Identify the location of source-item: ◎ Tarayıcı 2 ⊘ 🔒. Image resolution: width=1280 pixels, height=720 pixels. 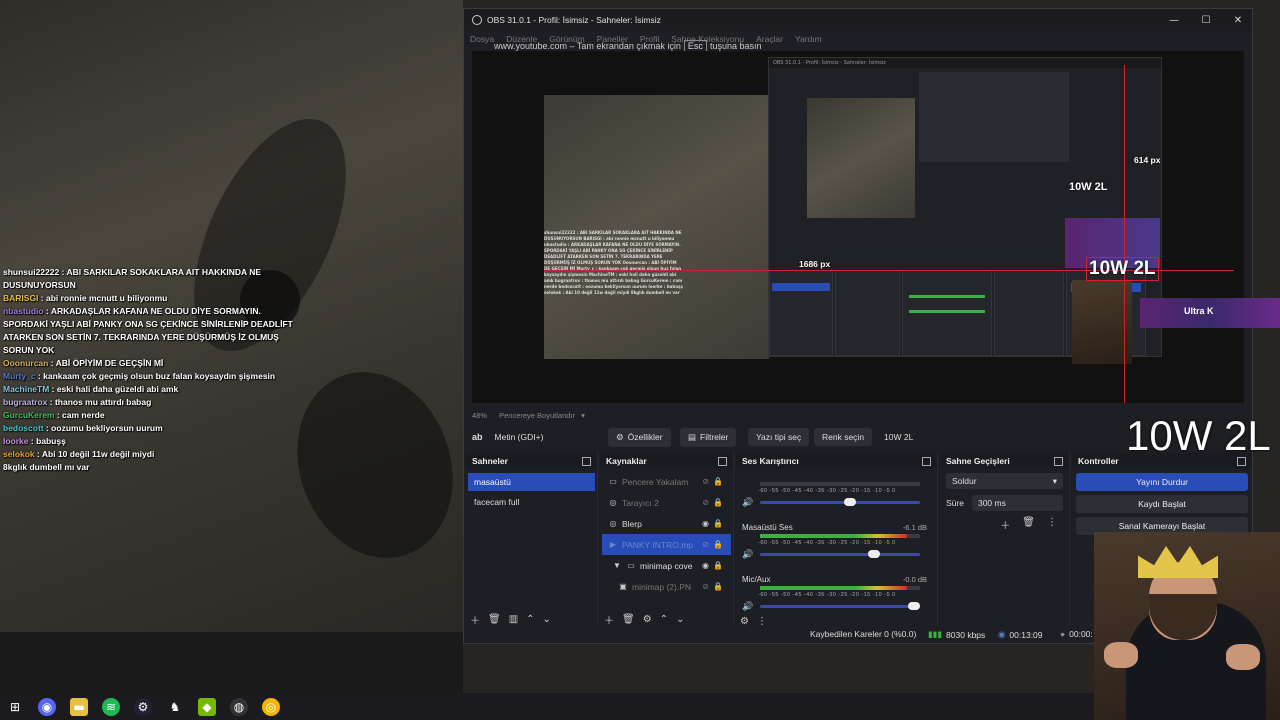
(666, 502).